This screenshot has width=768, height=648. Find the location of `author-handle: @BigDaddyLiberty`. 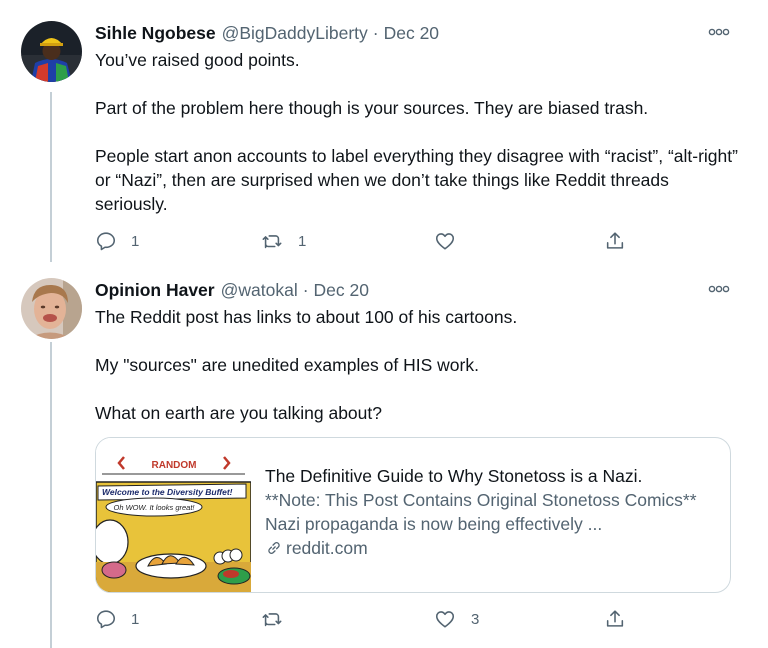

author-handle: @BigDaddyLiberty is located at coordinates (295, 33).